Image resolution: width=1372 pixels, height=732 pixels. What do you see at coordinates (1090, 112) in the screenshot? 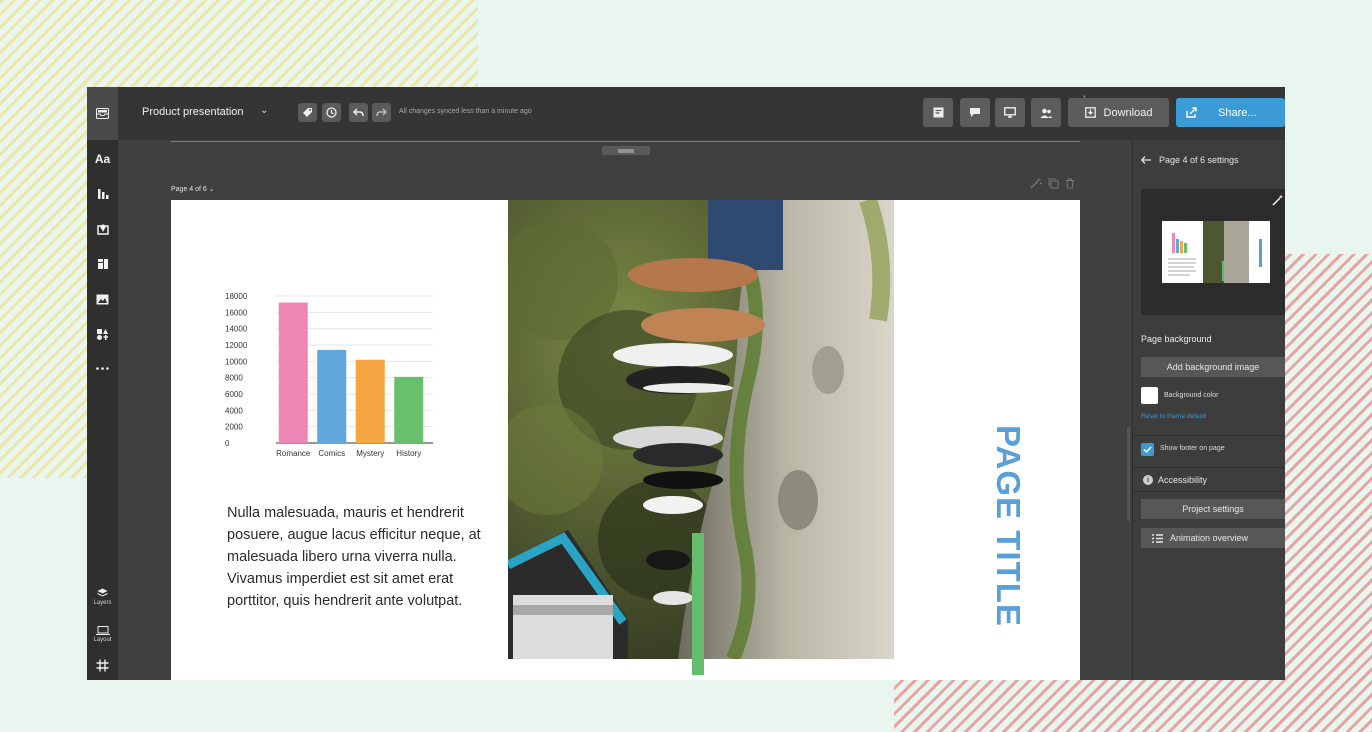
I see `download-icon` at bounding box center [1090, 112].